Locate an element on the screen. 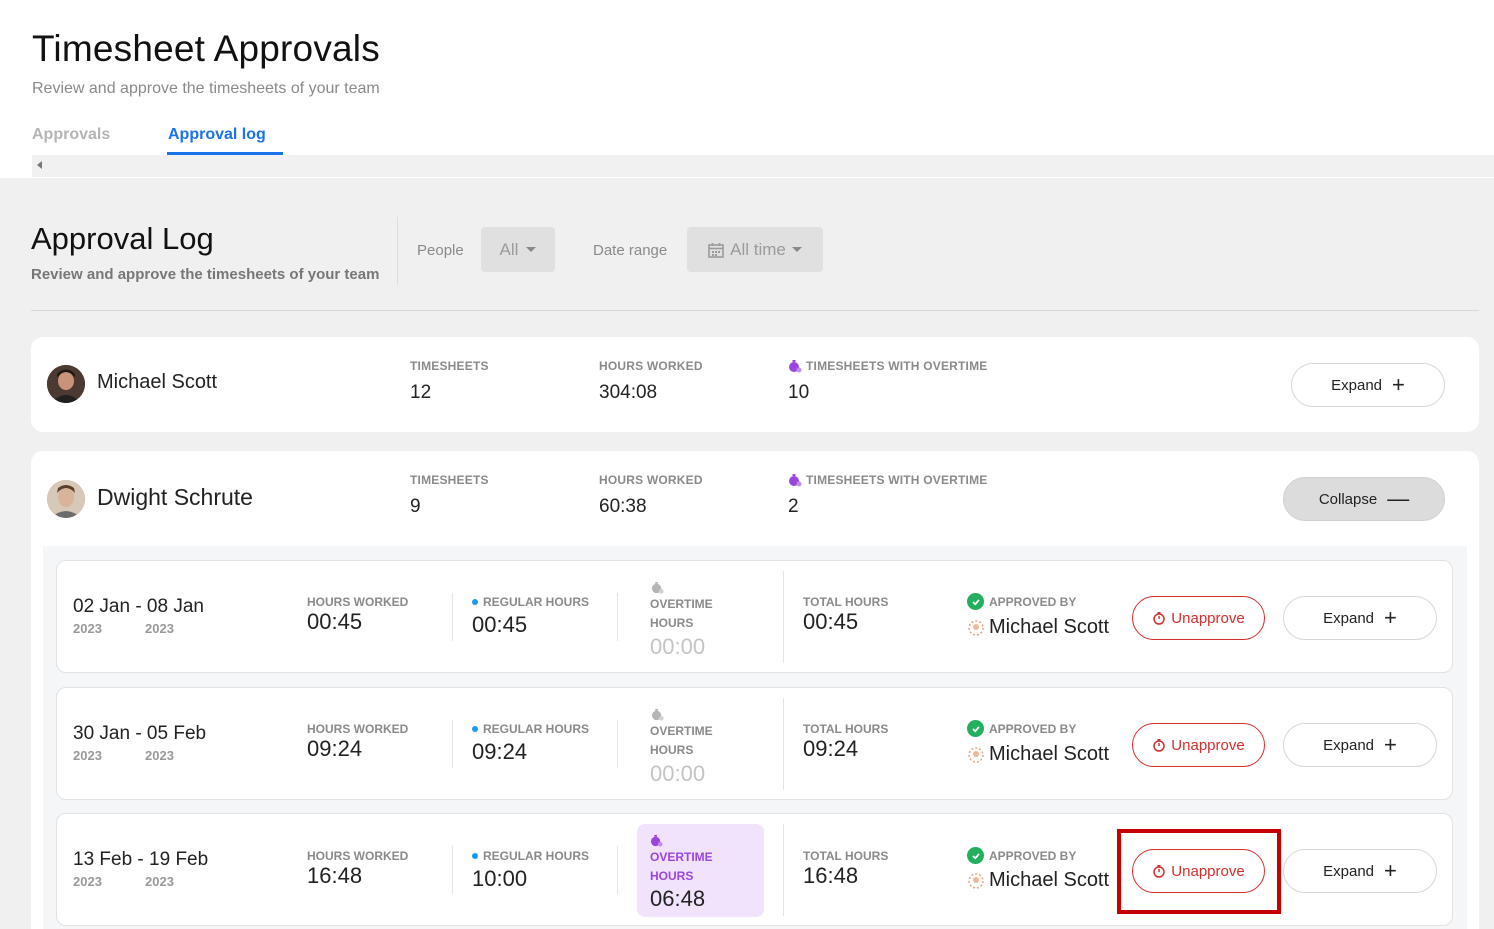  person-name: Dwight Schrute is located at coordinates (175, 497).